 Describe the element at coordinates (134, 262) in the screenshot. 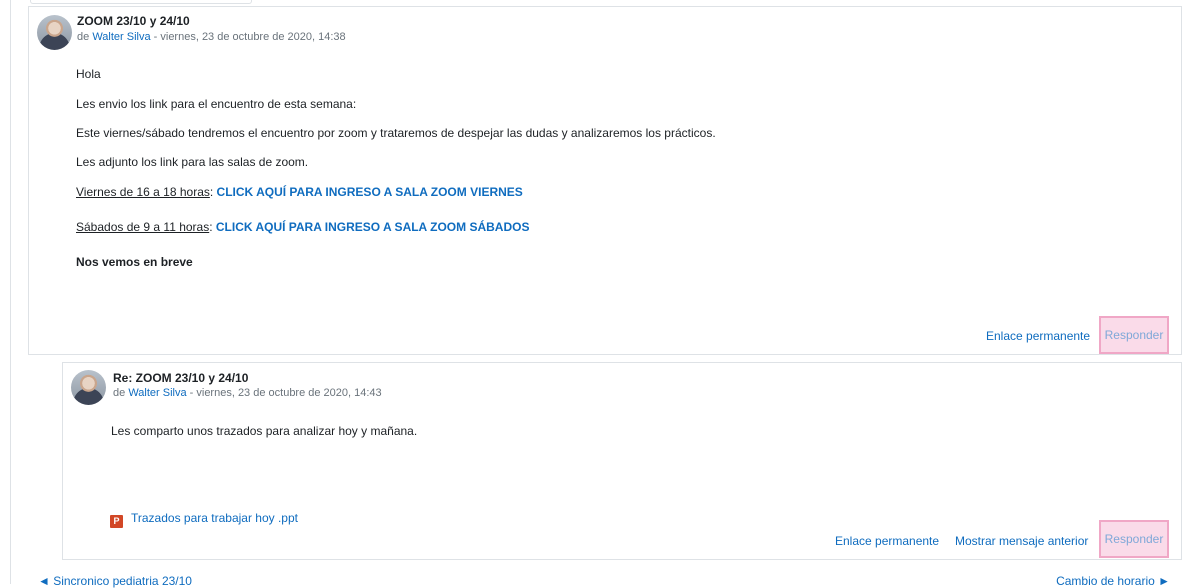

I see `post-closing: Nos vemos en breve` at that location.